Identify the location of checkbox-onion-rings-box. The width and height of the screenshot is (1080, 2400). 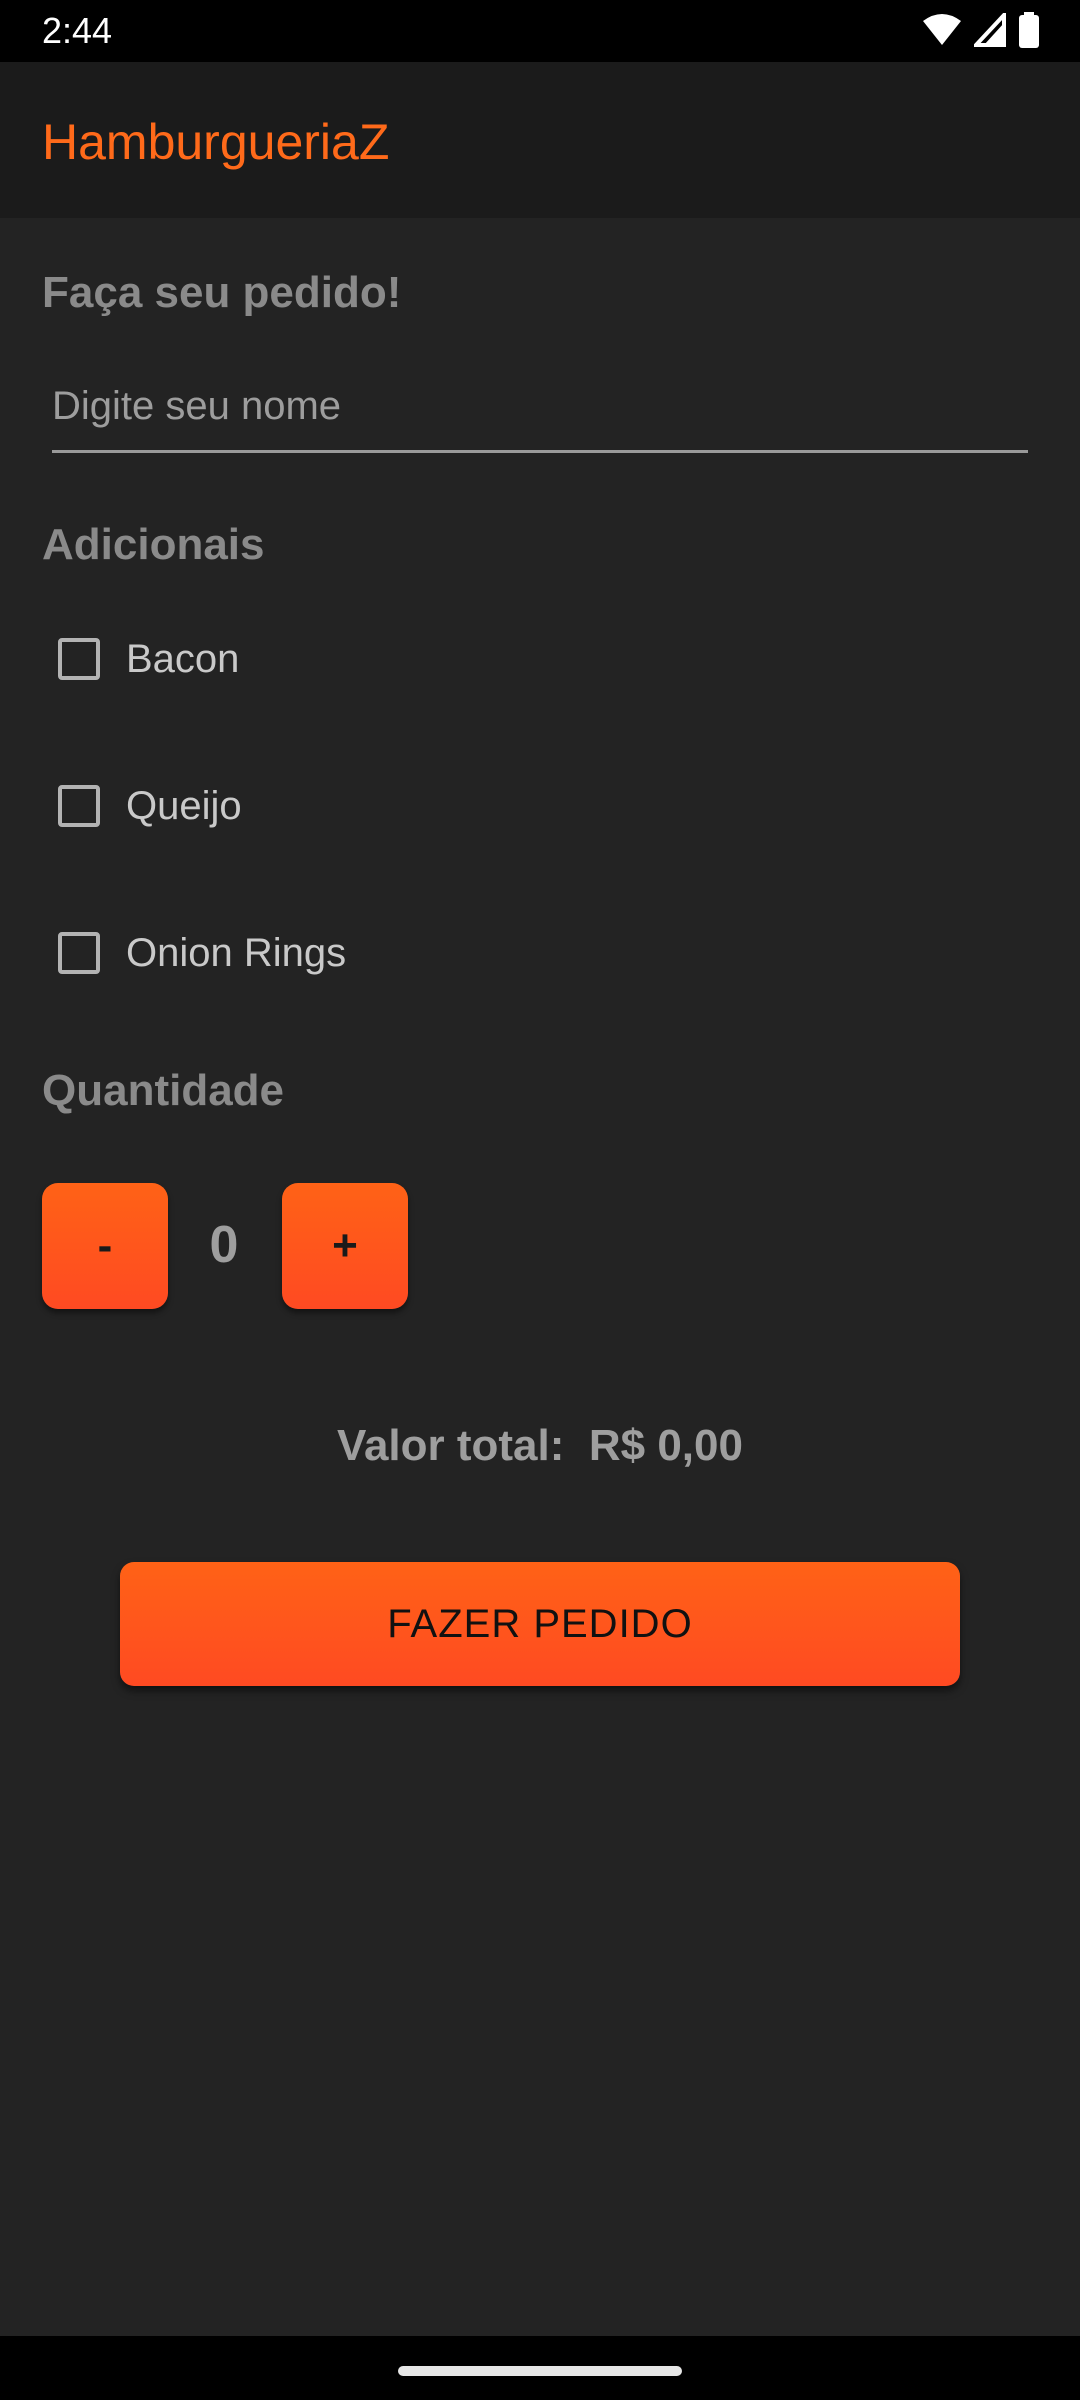
(79, 953).